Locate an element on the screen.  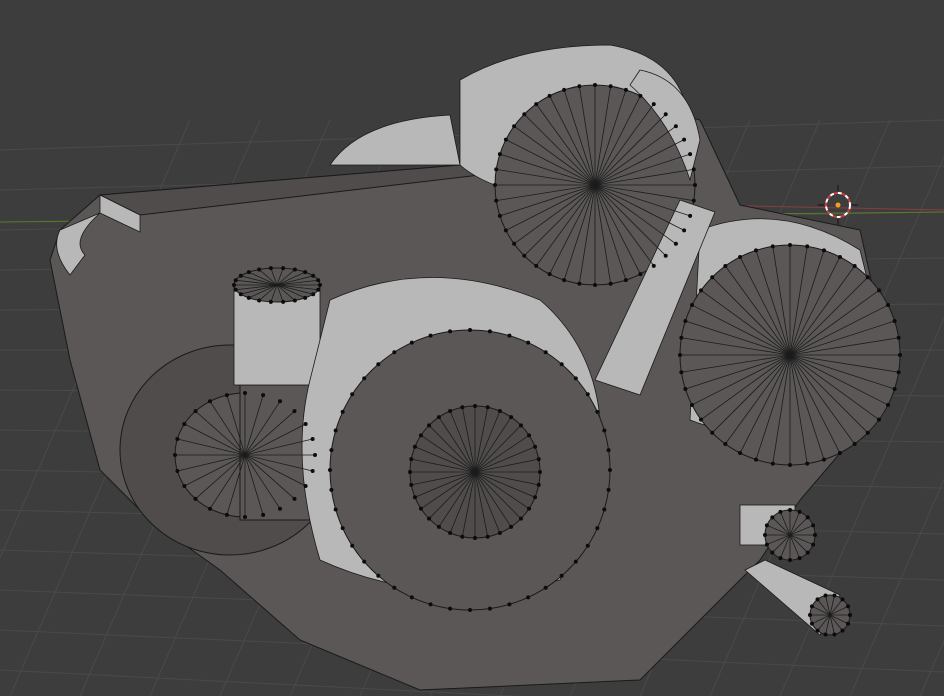
3d-cursor-icon is located at coordinates (838, 205).